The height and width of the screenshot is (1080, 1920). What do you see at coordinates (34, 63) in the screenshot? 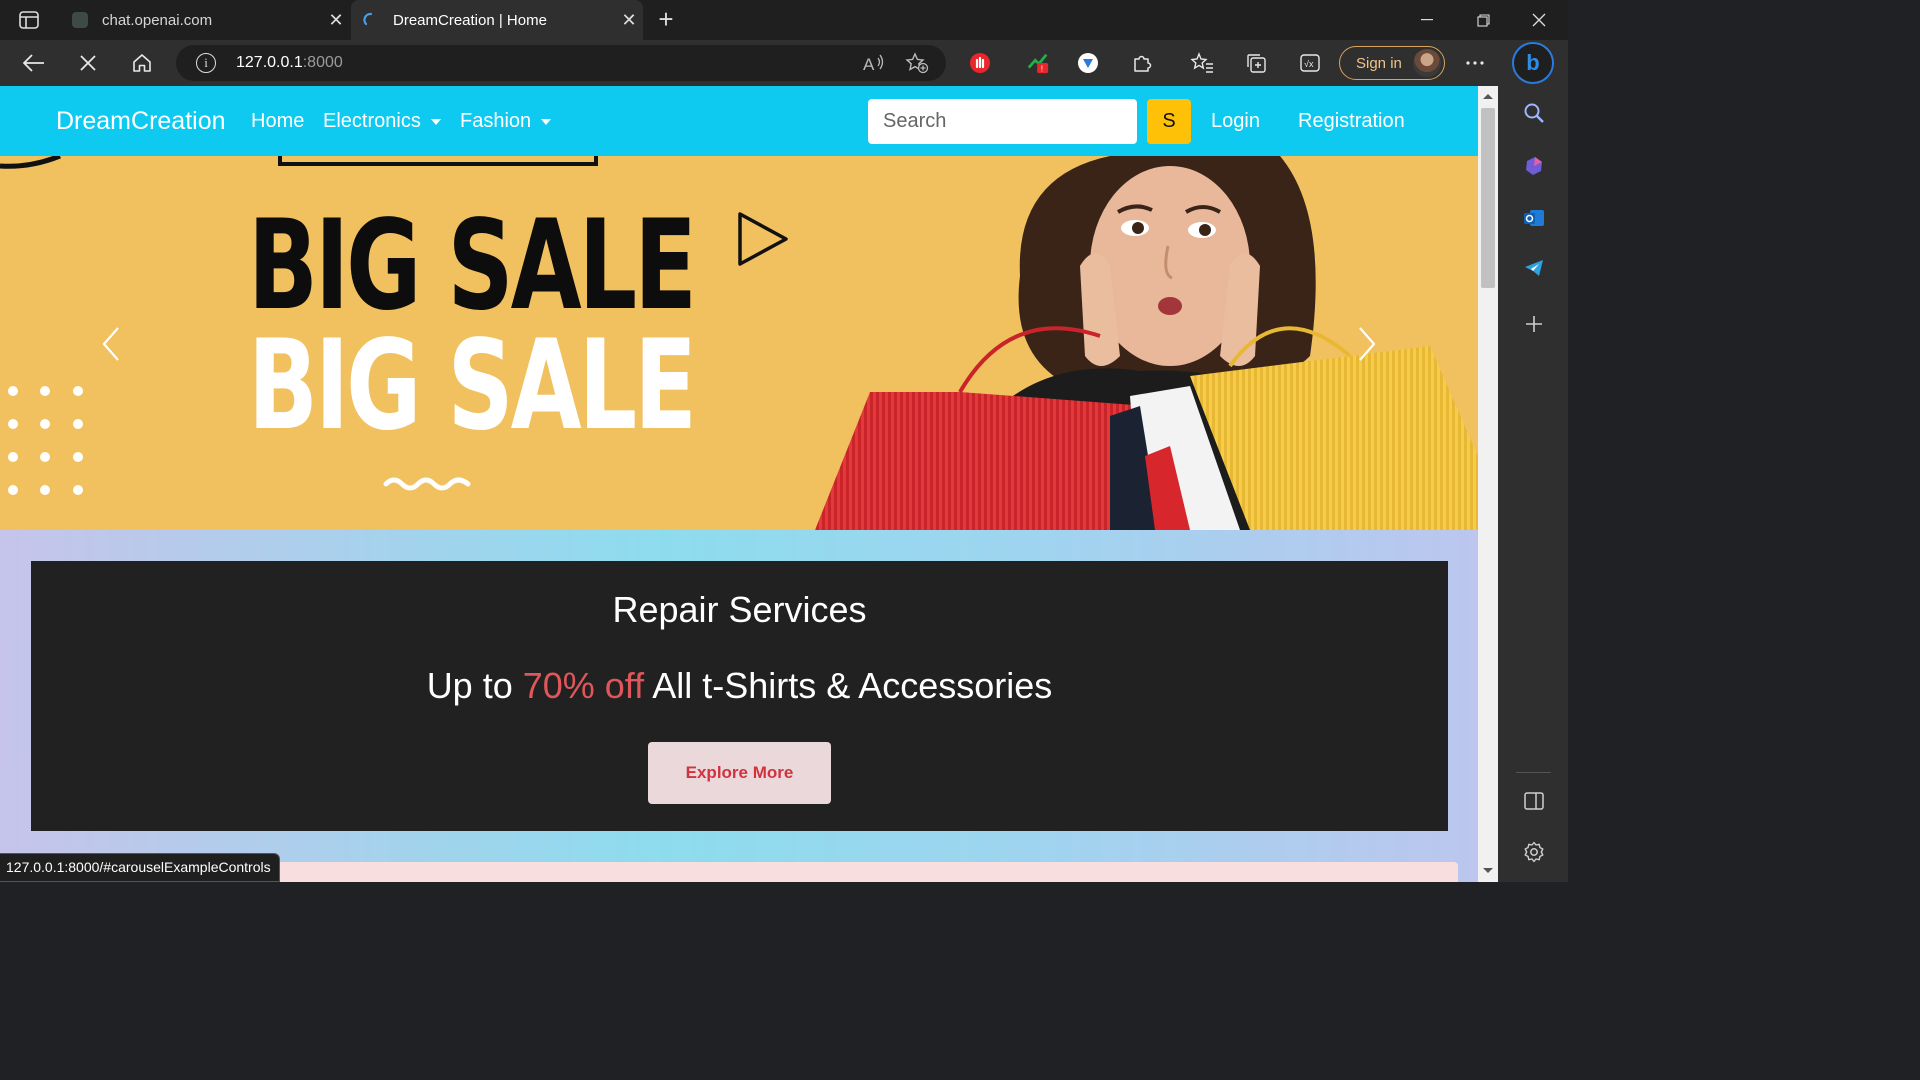
I see `back-icon` at bounding box center [34, 63].